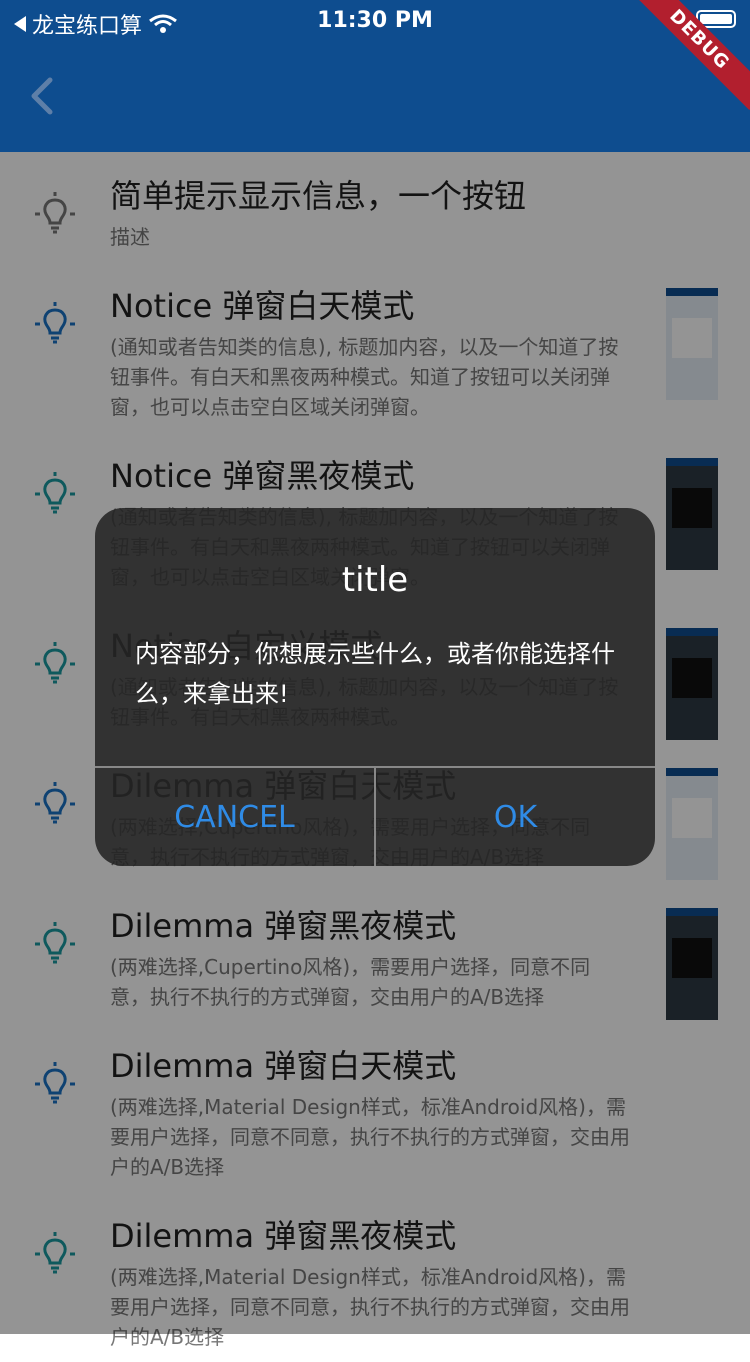 Image resolution: width=750 pixels, height=1362 pixels. I want to click on dialog-actions: CANCEL OK, so click(375, 816).